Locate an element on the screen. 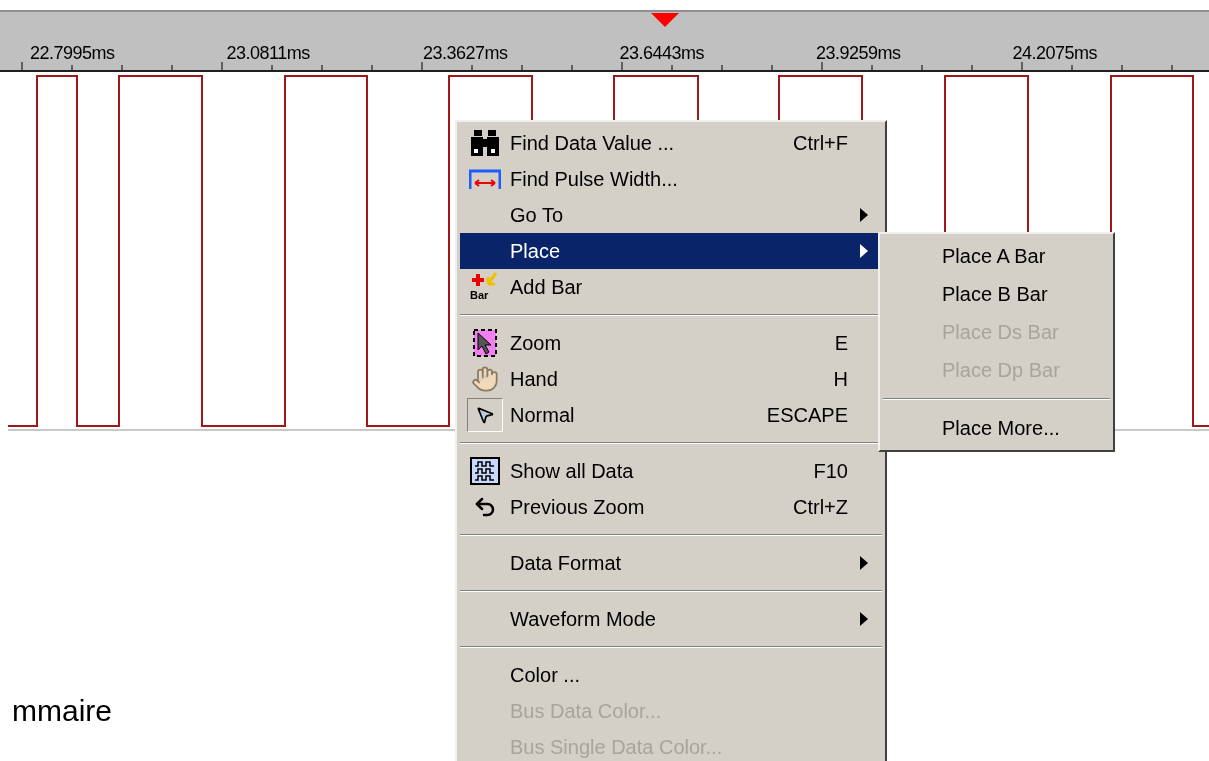 The image size is (1209, 761). time-label: 23.3627ms is located at coordinates (466, 53).